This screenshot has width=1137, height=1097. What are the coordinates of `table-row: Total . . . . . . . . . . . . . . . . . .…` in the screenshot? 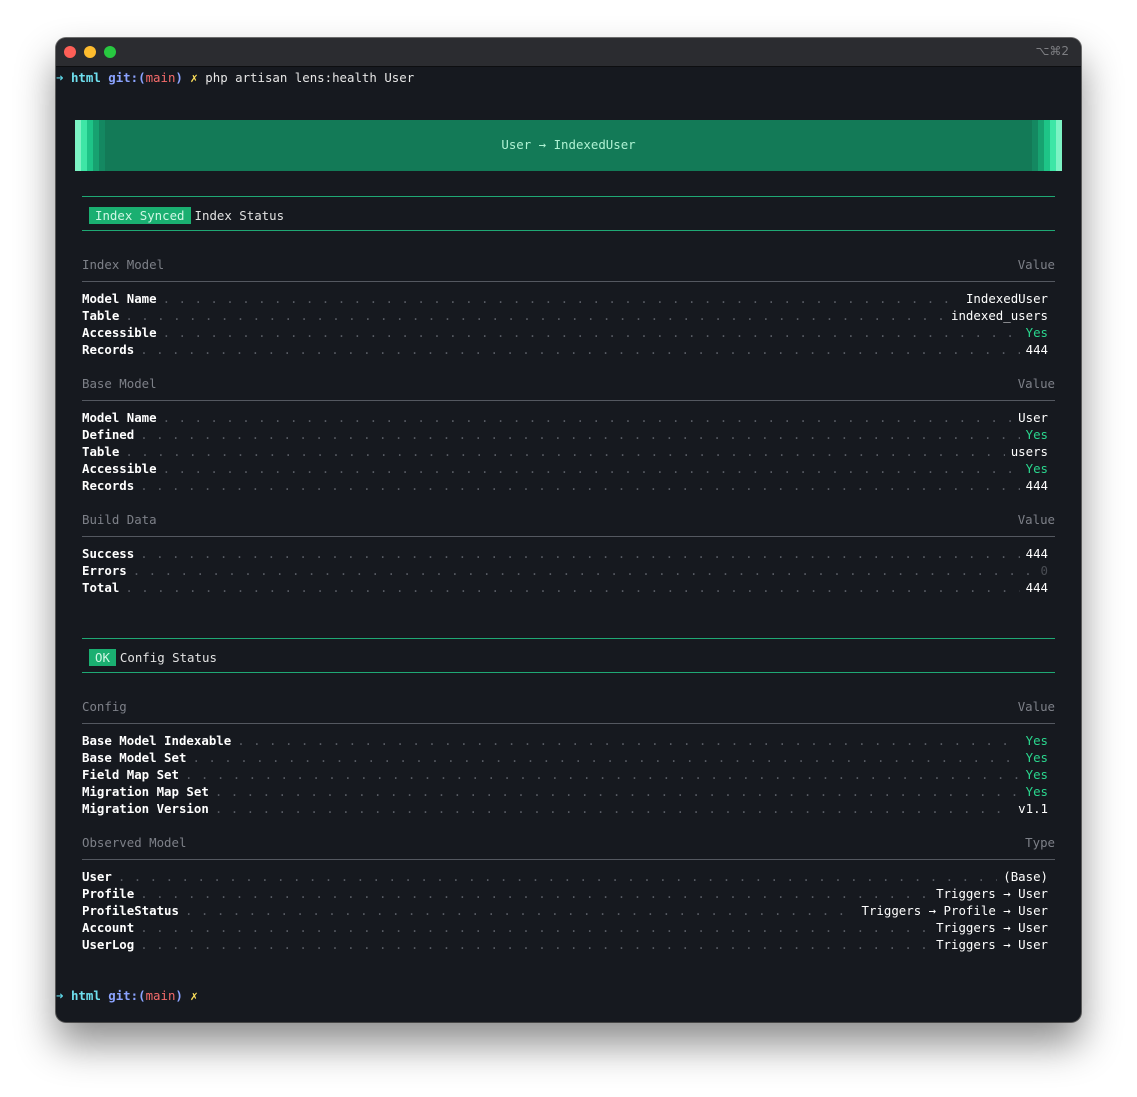 It's located at (565, 587).